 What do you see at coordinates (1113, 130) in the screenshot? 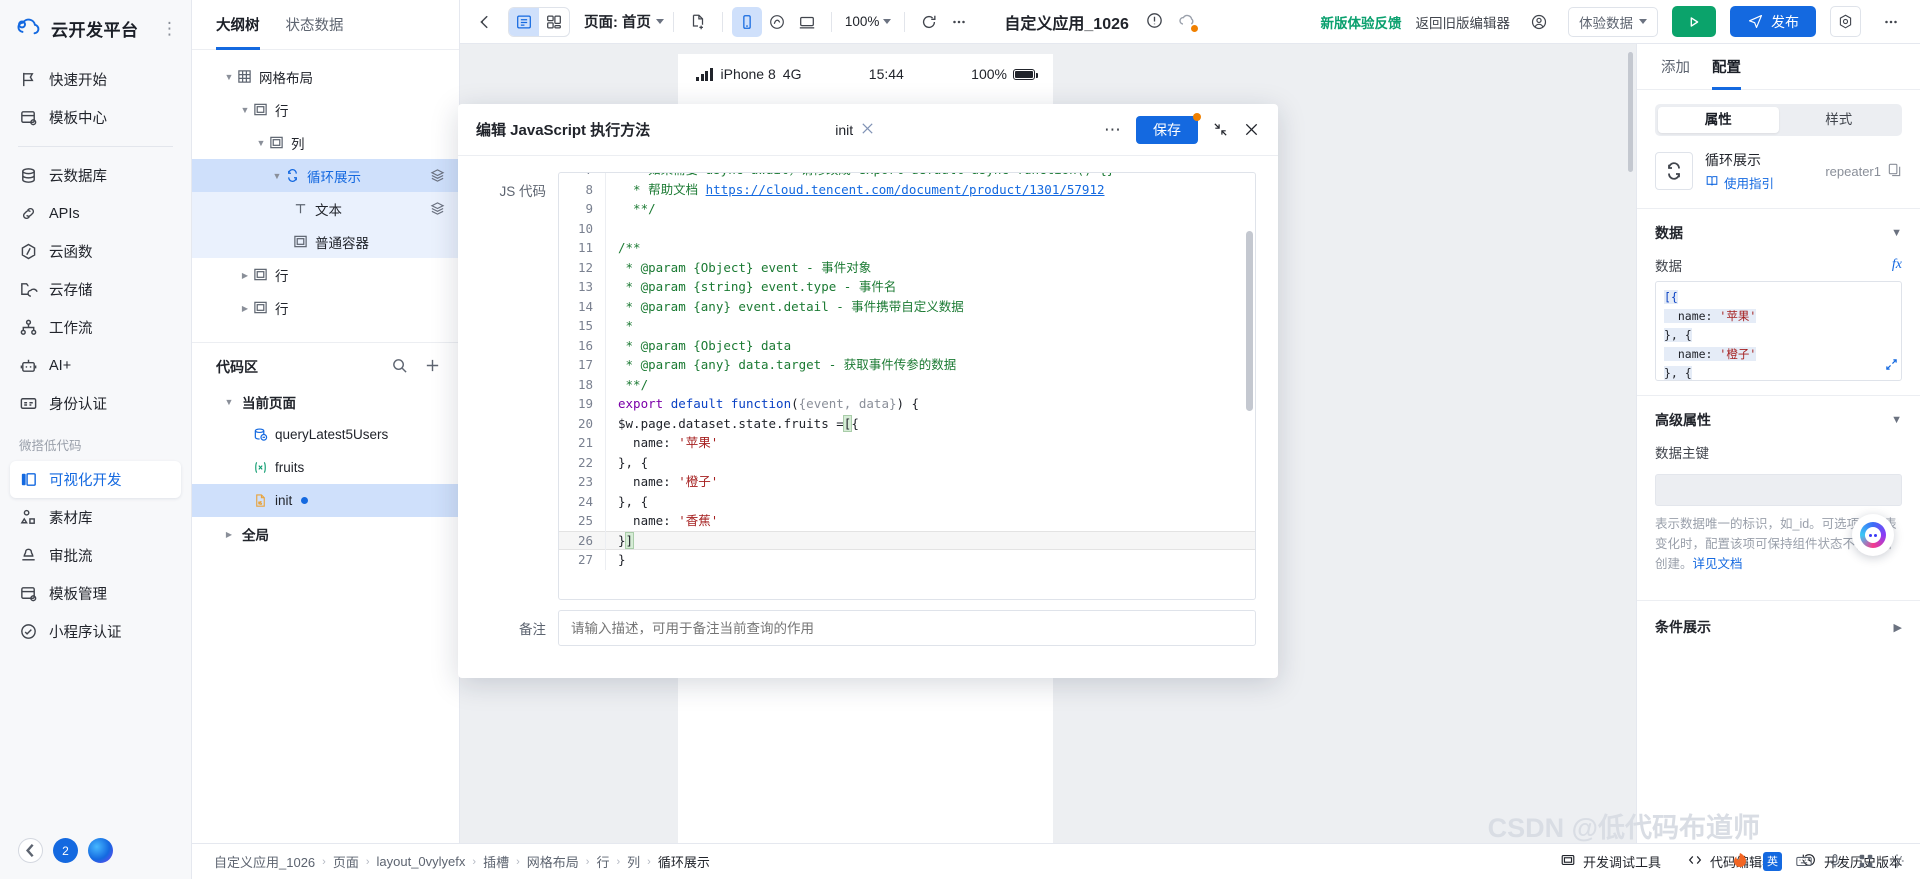
I see `modal-more-icon: ⋯` at bounding box center [1113, 130].